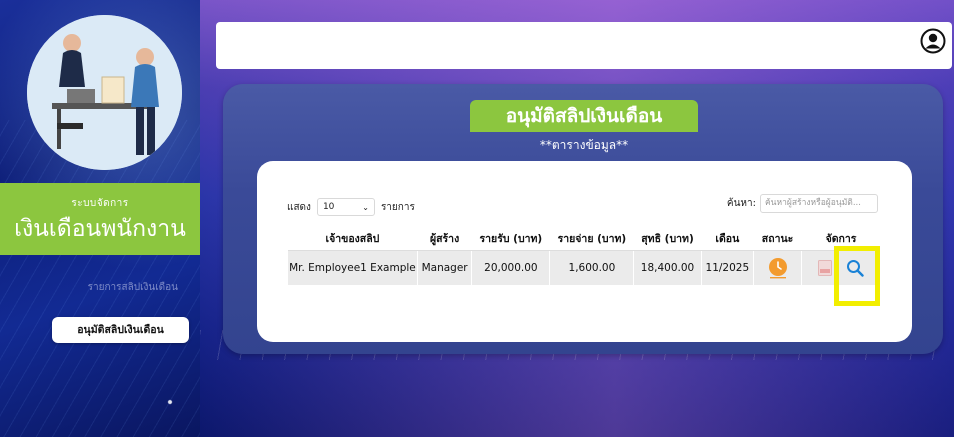  I want to click on col-owner: เจ้าของสลิป, so click(353, 238).